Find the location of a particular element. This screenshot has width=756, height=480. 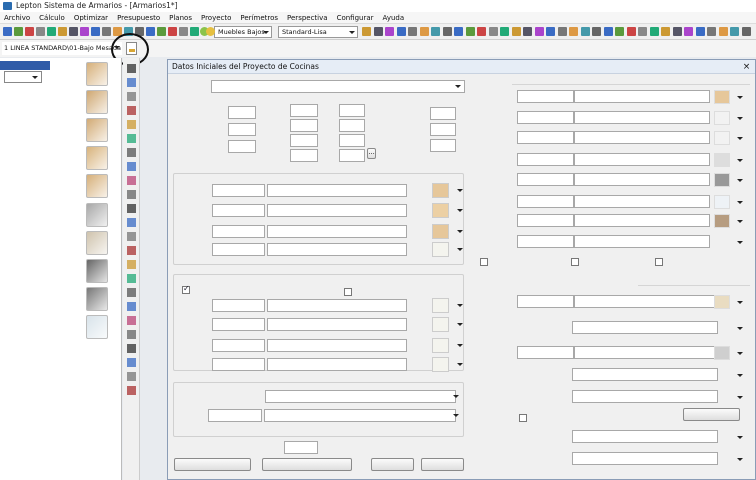

complement-code-field is located at coordinates (545, 352).